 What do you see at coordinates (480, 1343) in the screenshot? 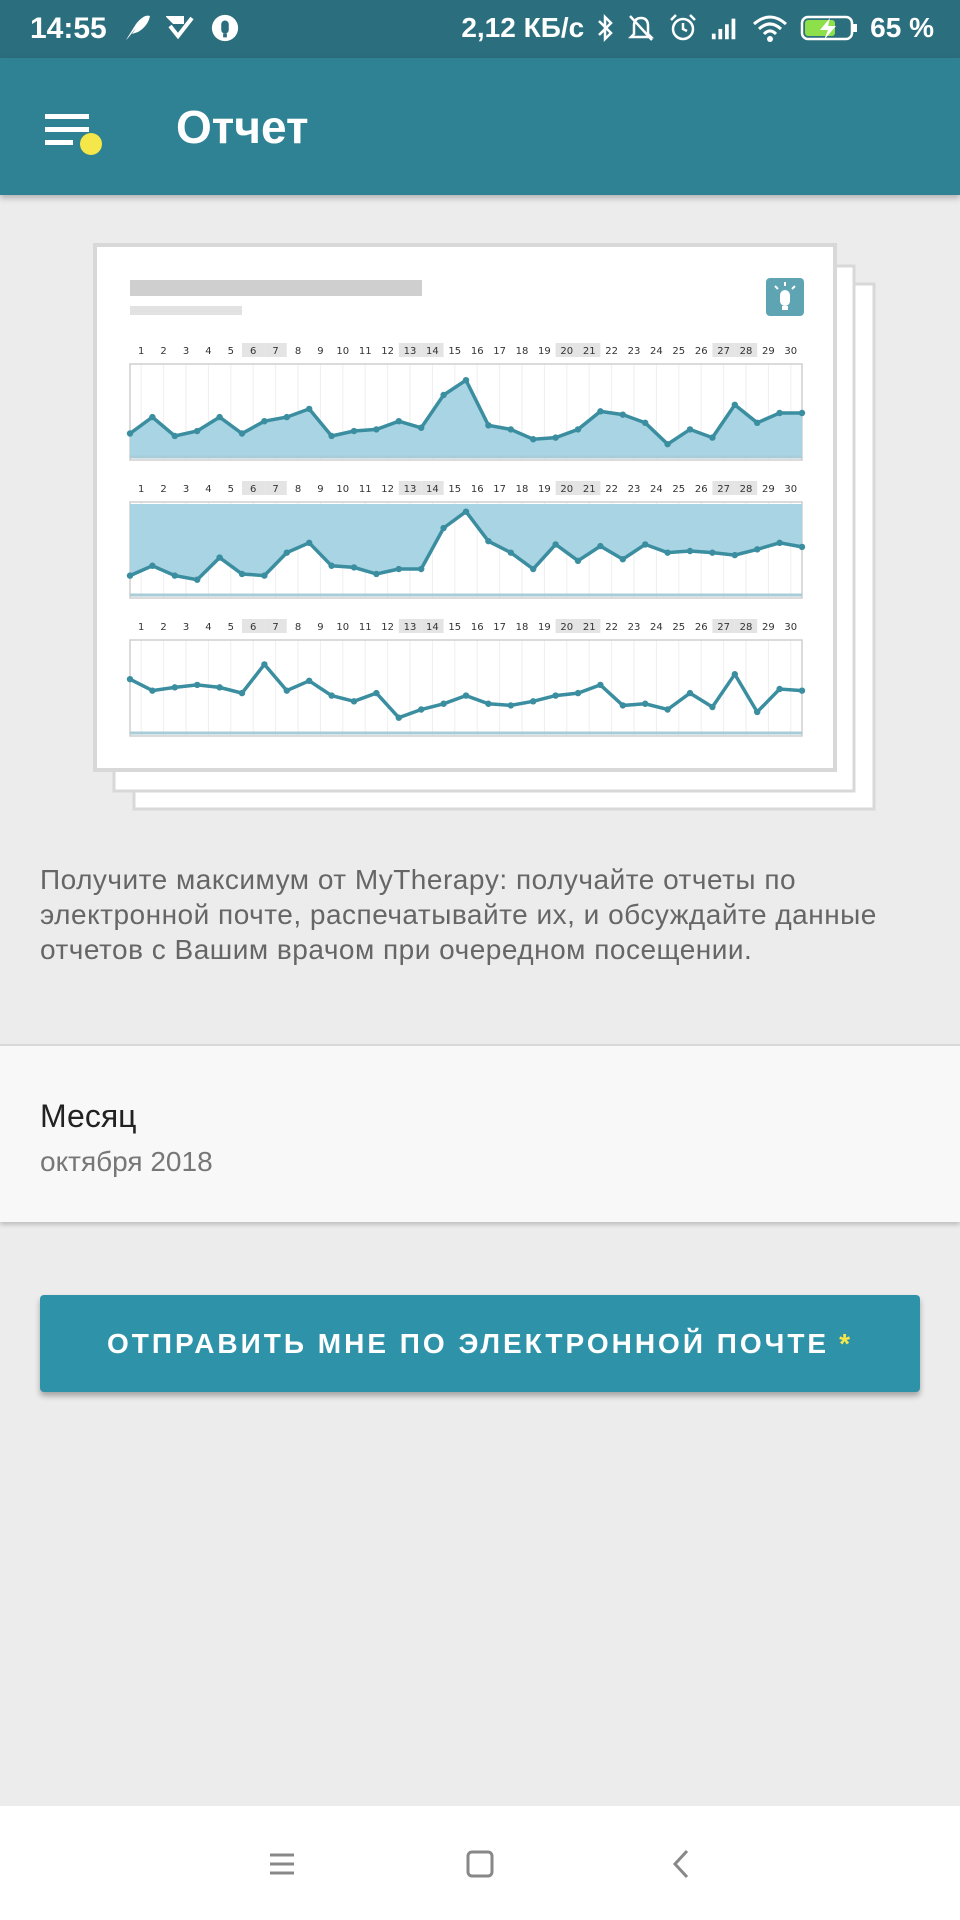
I see `send-email-button: ОТПРАВИТЬ МНЕ ПО ЭЛЕКТРОННОЙ ПОЧТЕ *` at bounding box center [480, 1343].